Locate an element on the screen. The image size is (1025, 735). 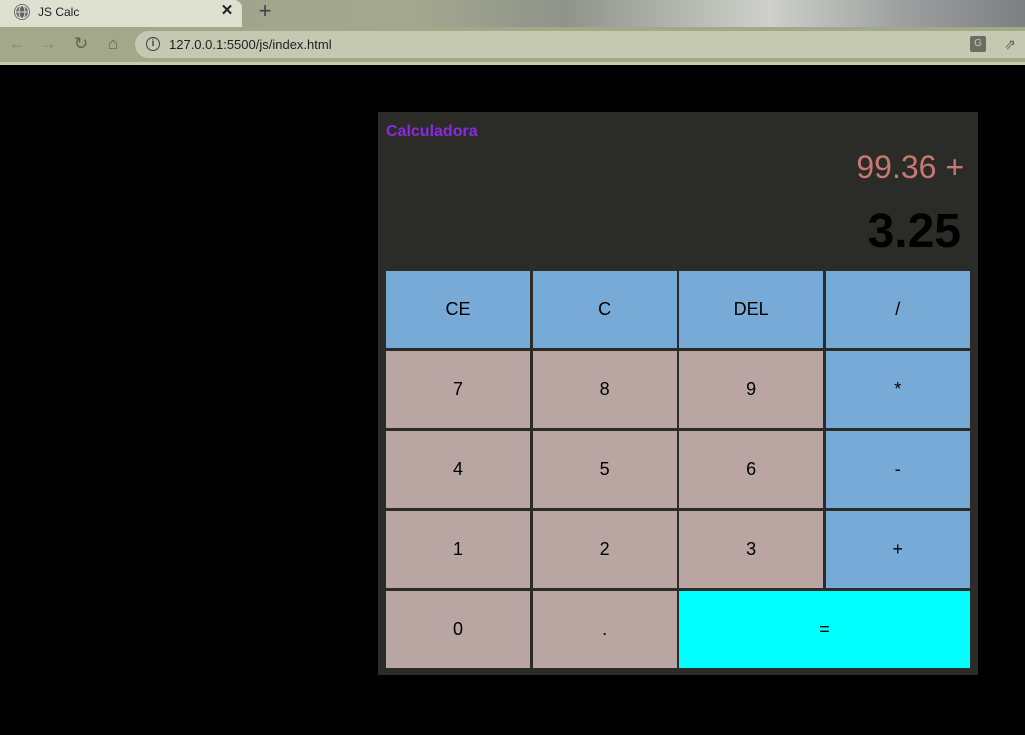
delete-button: DEL is located at coordinates (751, 309).